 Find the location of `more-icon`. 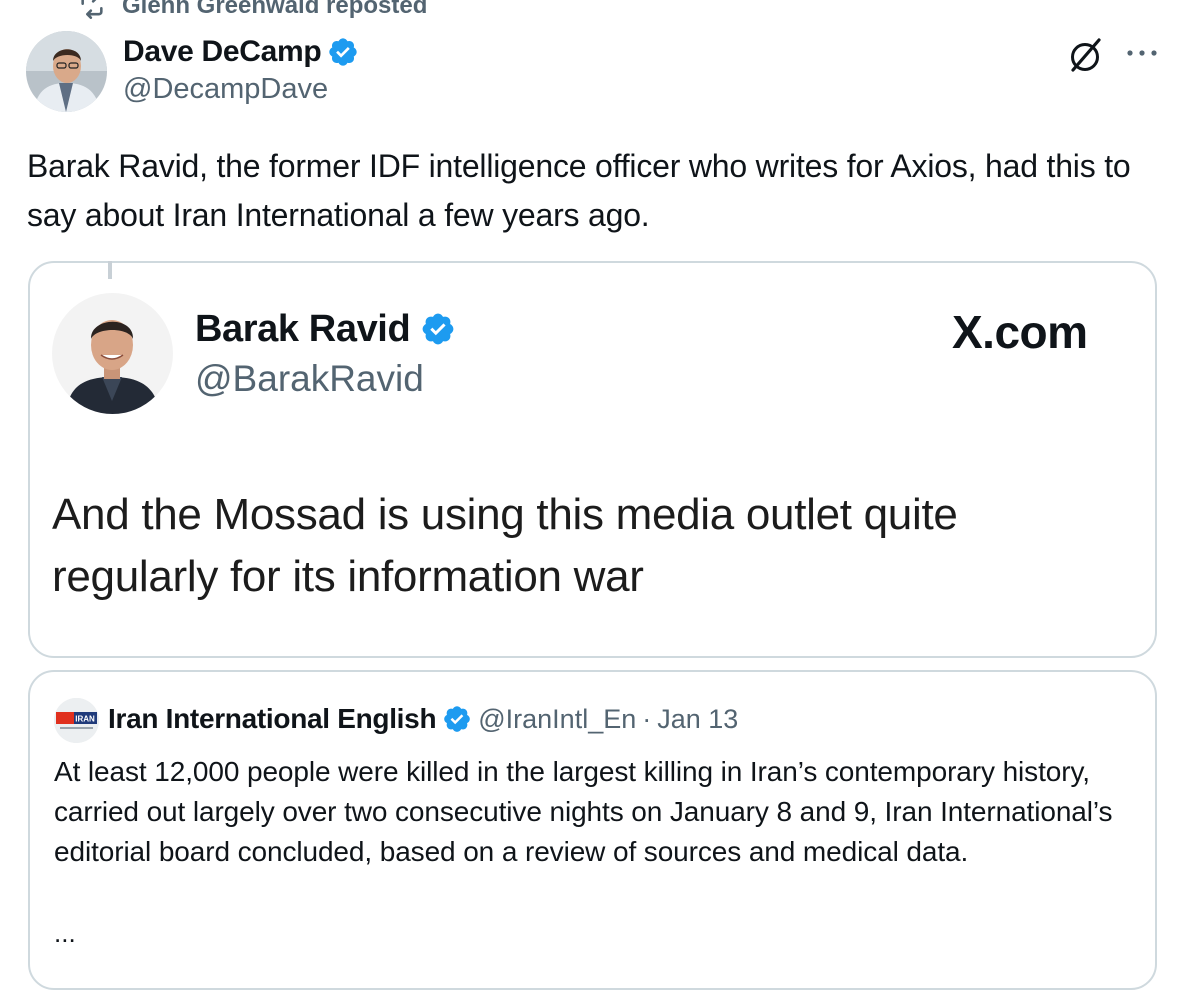

more-icon is located at coordinates (1142, 53).